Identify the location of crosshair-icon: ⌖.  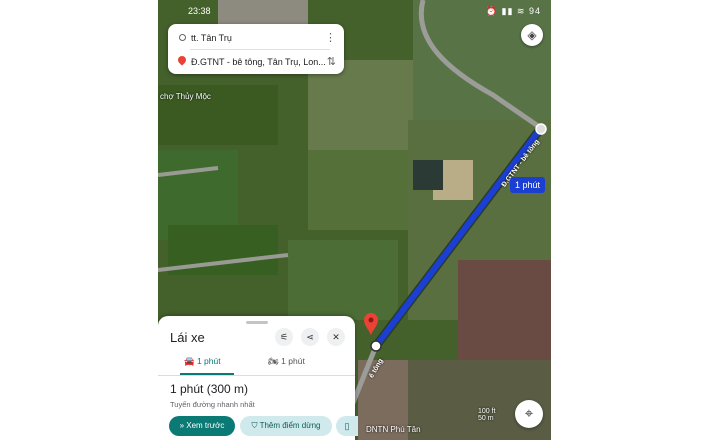
(529, 413).